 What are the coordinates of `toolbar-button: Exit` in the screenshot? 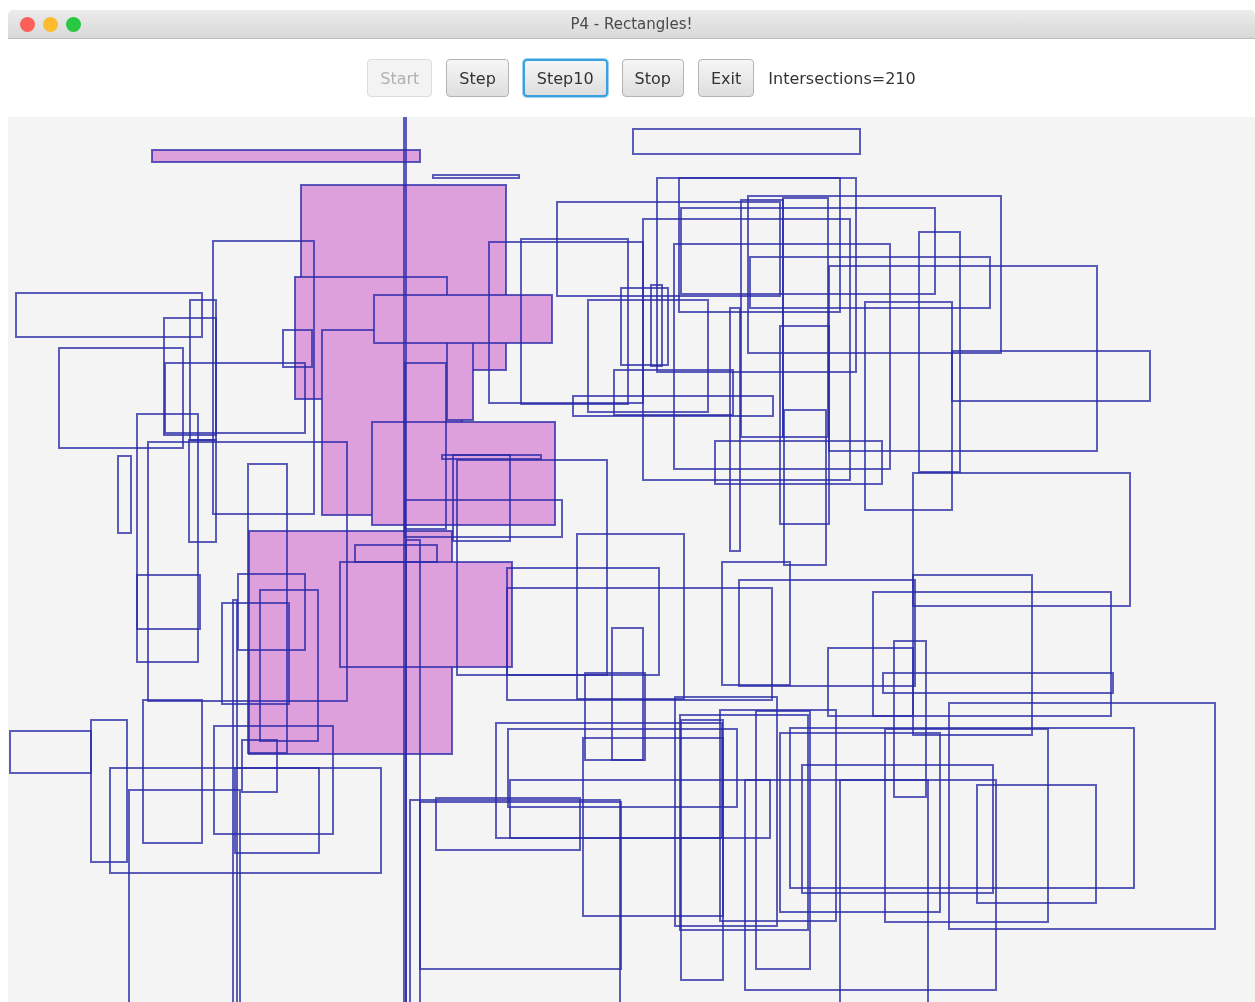 It's located at (726, 78).